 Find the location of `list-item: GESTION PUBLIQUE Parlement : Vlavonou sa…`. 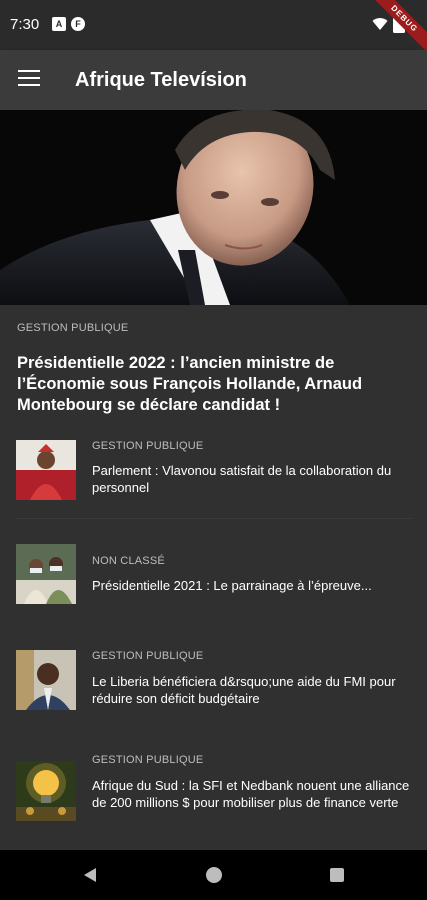

list-item: GESTION PUBLIQUE Parlement : Vlavonou sa… is located at coordinates (213, 485).